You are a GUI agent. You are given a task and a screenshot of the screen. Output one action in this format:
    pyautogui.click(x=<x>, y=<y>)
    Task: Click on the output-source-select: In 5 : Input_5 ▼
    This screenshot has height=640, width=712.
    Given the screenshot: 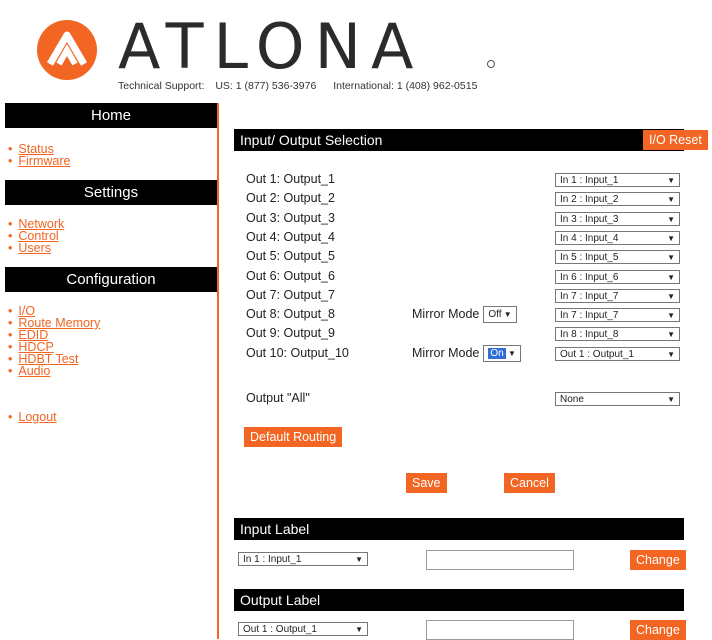 What is the action you would take?
    pyautogui.click(x=617, y=257)
    